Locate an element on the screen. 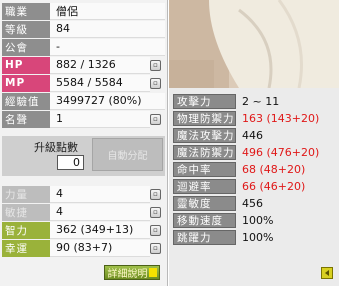 This screenshot has height=286, width=339. collapse-button is located at coordinates (327, 273).